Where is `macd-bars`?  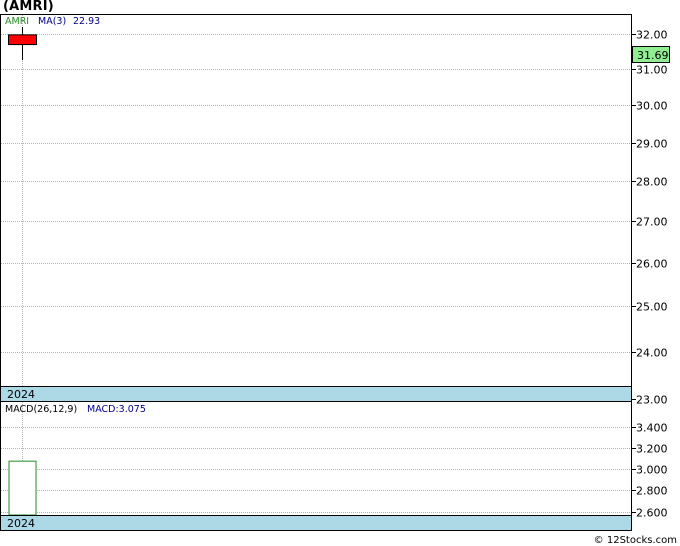 macd-bars is located at coordinates (22, 488).